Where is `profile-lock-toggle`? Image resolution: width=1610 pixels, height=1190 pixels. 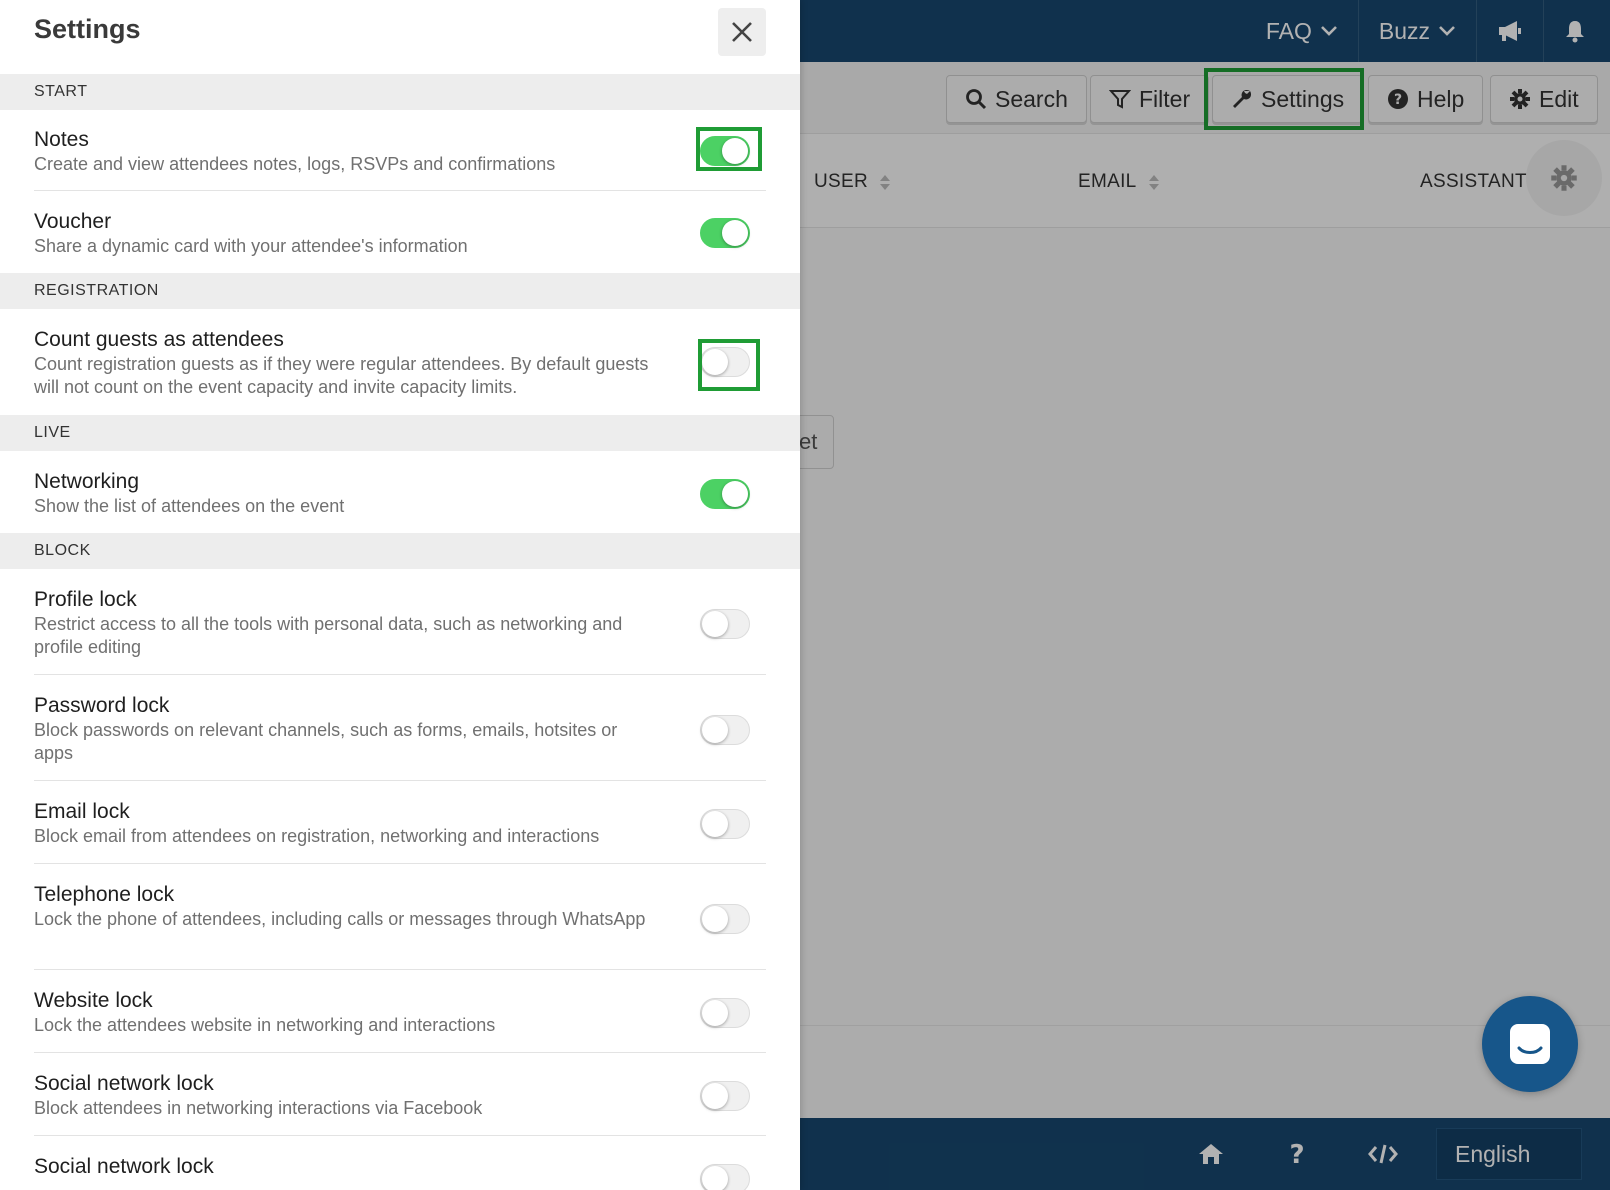
profile-lock-toggle is located at coordinates (725, 624).